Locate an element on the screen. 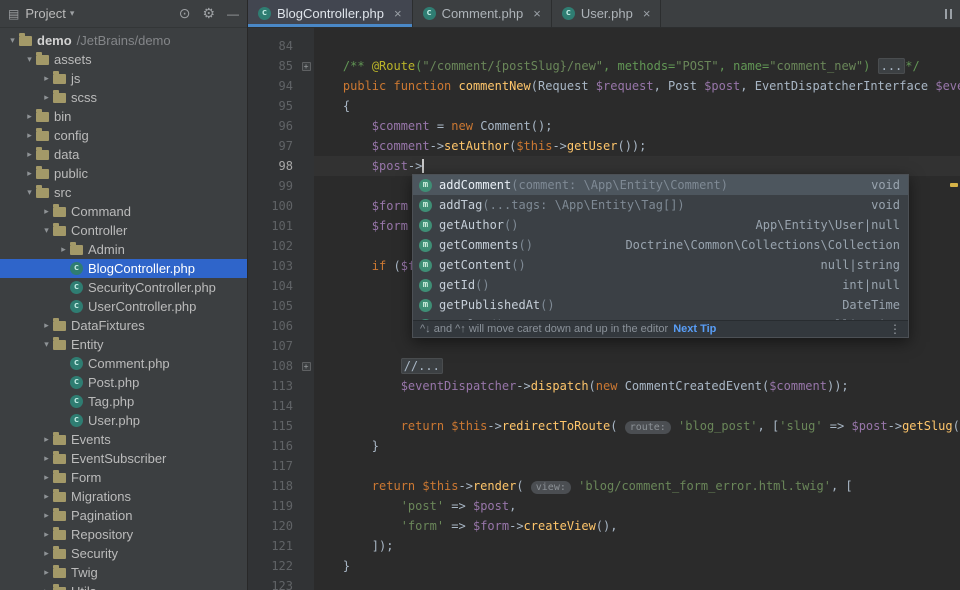 Image resolution: width=960 pixels, height=590 pixels. gutter-row: 115 is located at coordinates (281, 426).